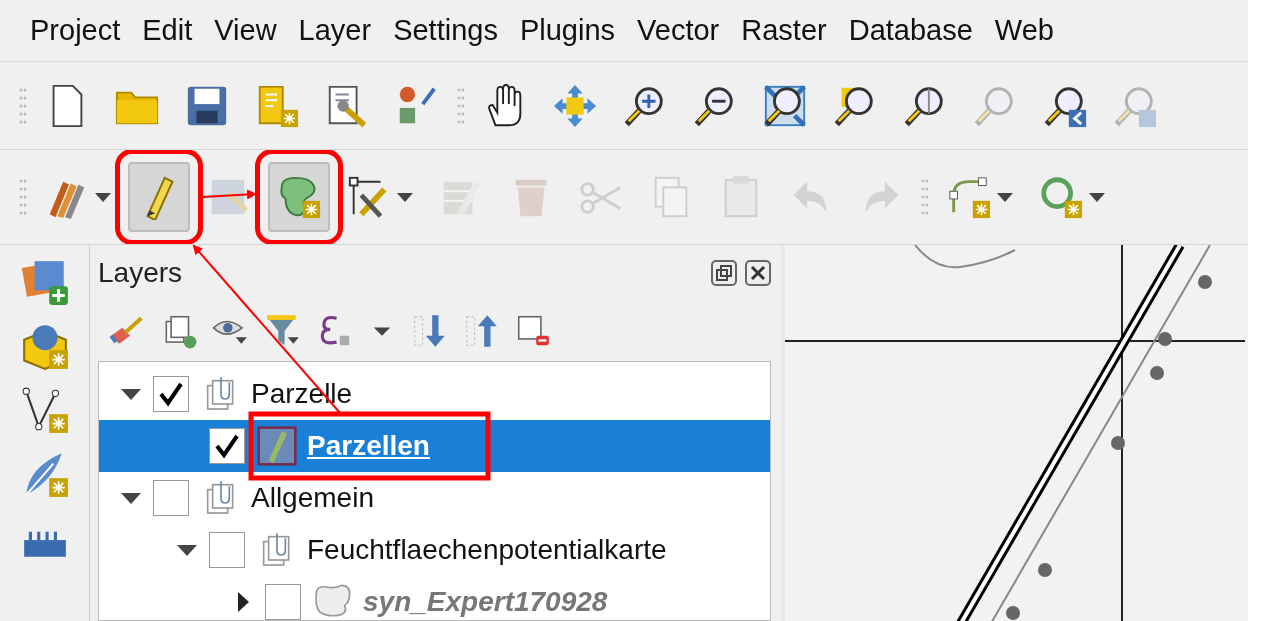 The image size is (1261, 621). Describe the element at coordinates (487, 550) in the screenshot. I see `layer-name: Feuchtflaechenpotentialkarte` at that location.